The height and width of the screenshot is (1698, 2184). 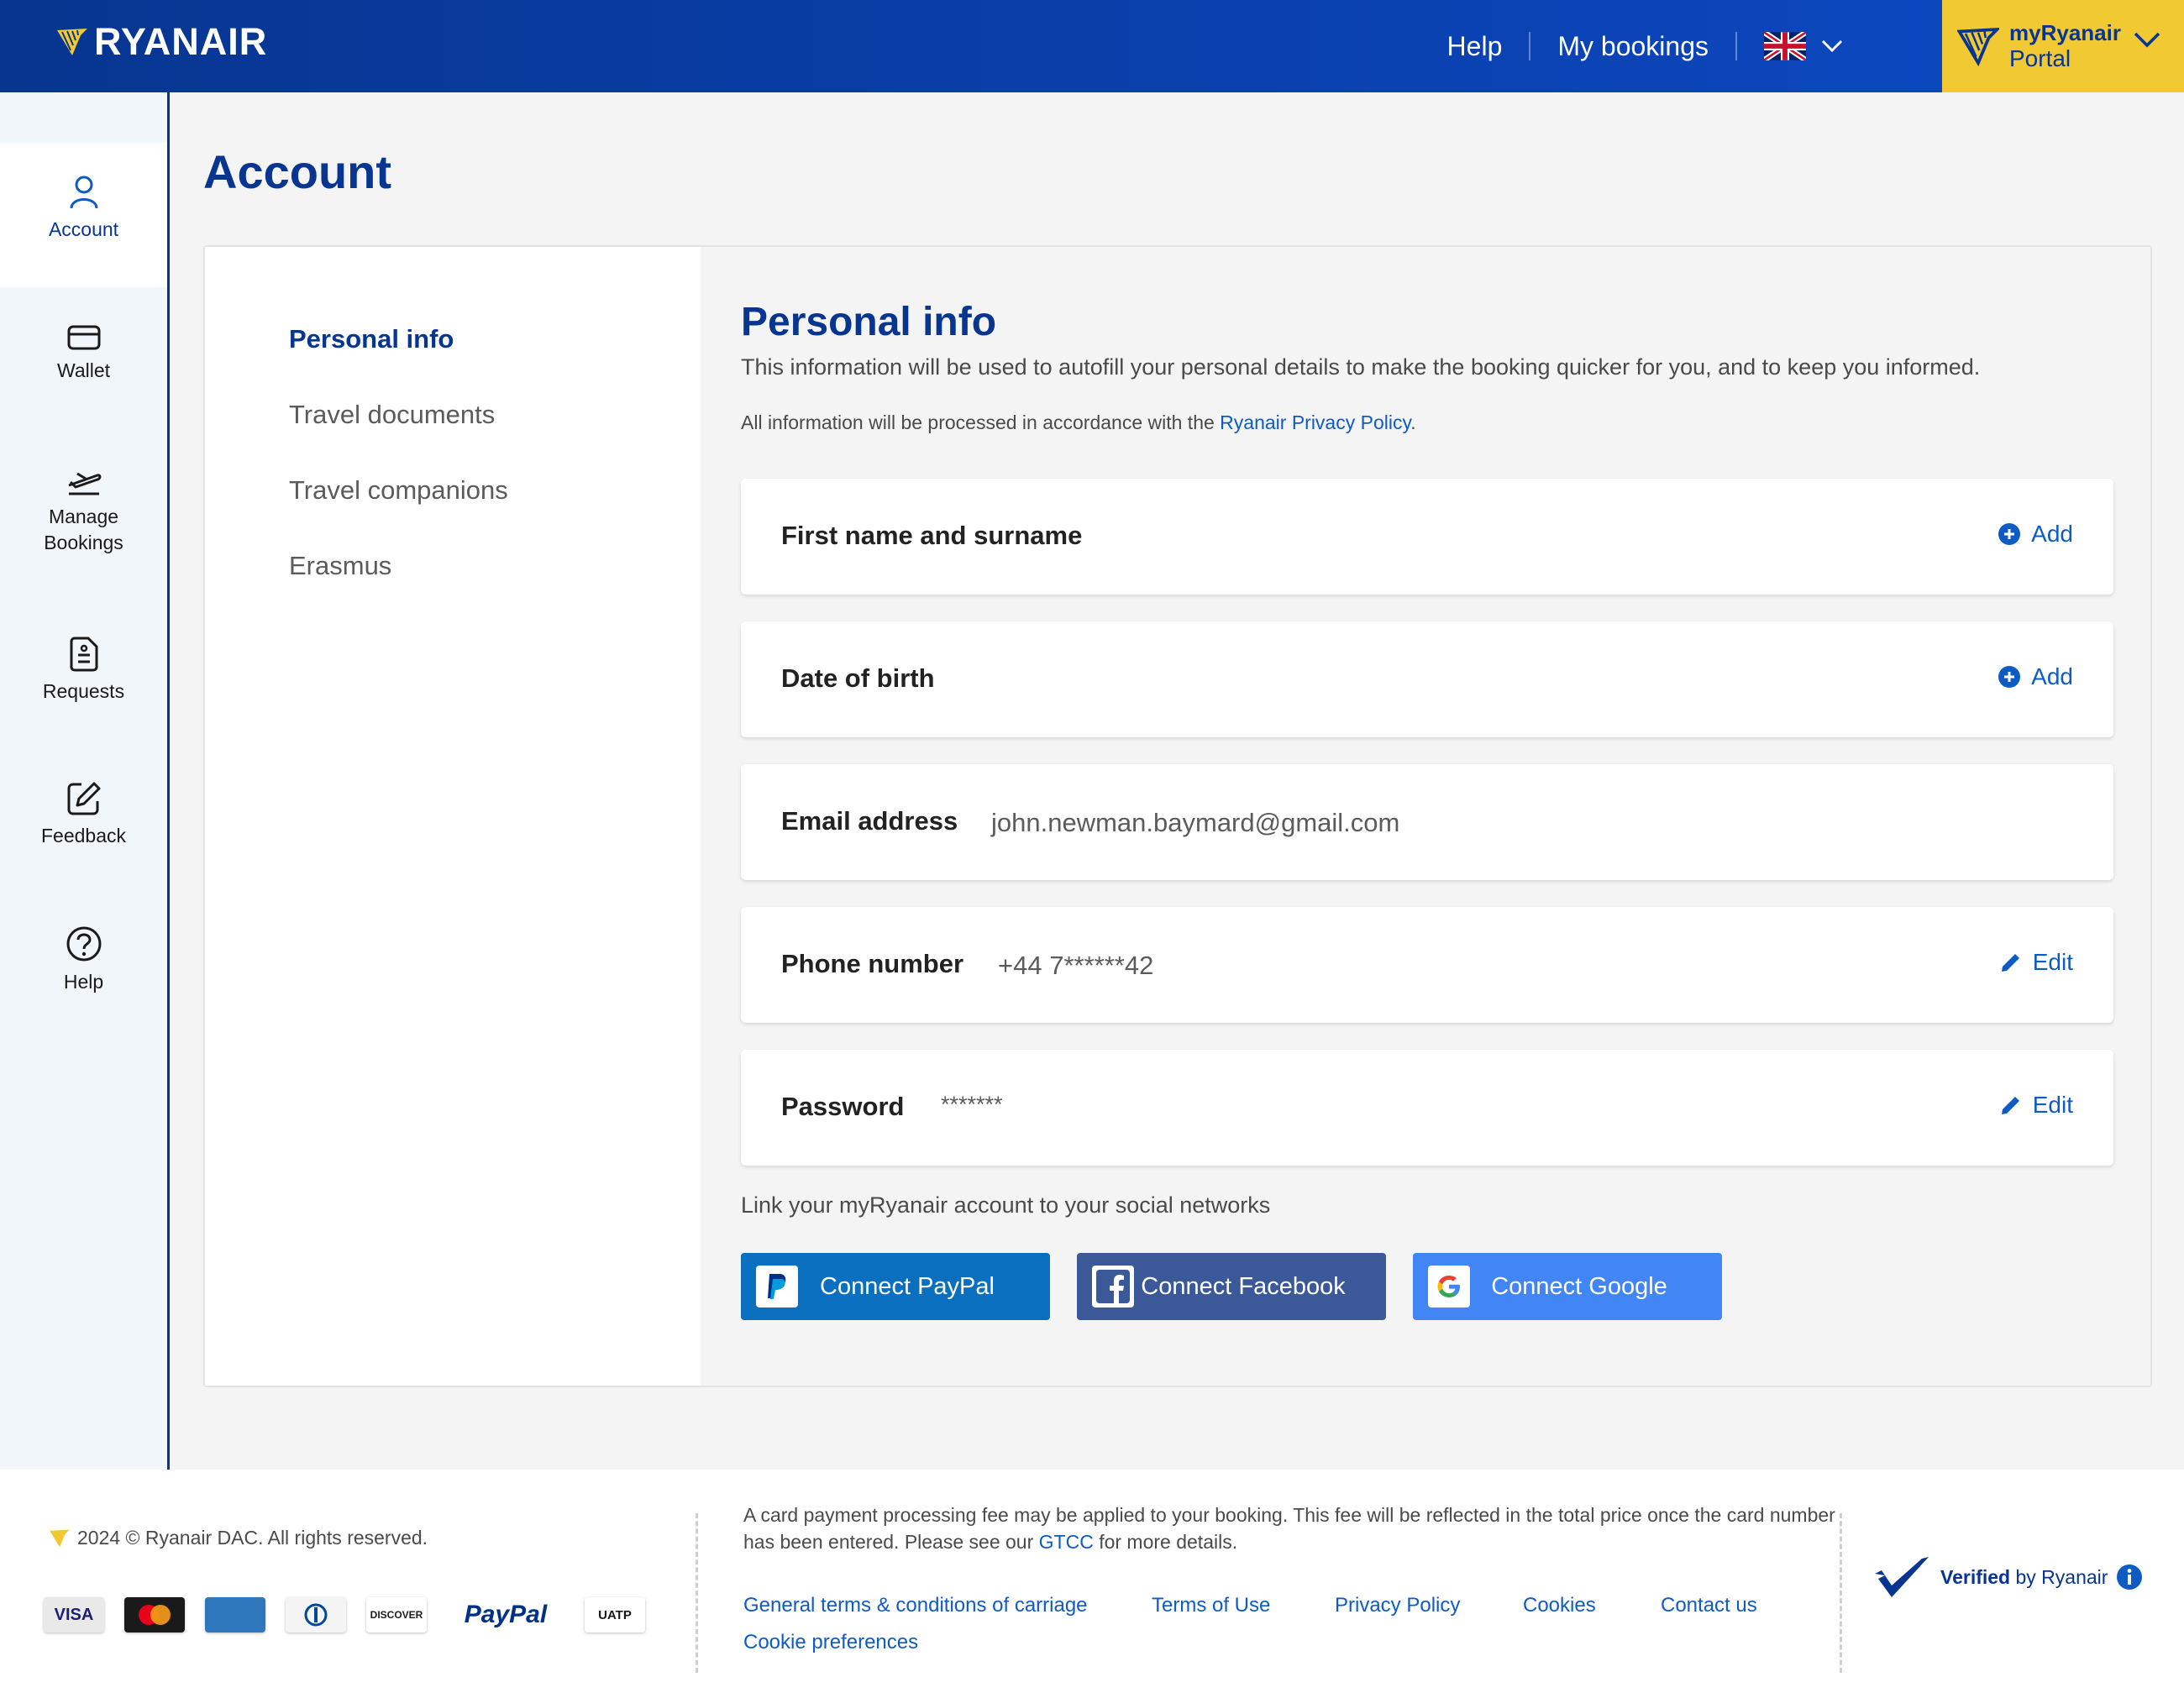 What do you see at coordinates (371, 339) in the screenshot?
I see `submenu-personal-info: Personal info` at bounding box center [371, 339].